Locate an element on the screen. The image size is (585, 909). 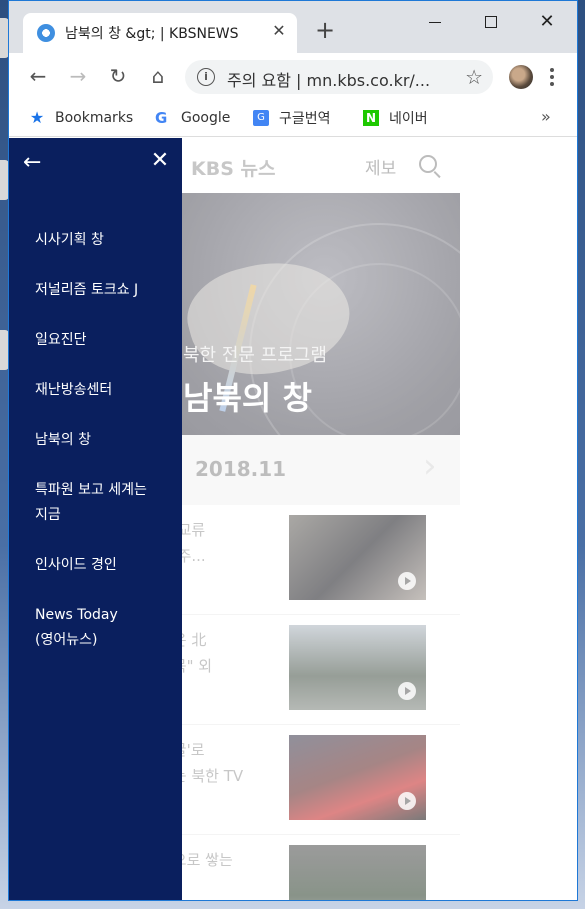
address-bar: i 주의 요함 | mn.kbs.co.kr/... ☆ is located at coordinates (339, 77).